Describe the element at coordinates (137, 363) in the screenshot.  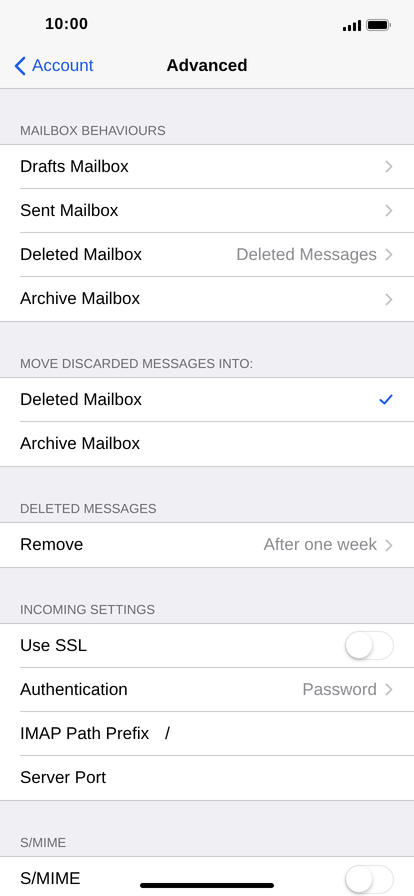
I see `section-header: MOVE DISCARDED MESSAGES INTO:` at that location.